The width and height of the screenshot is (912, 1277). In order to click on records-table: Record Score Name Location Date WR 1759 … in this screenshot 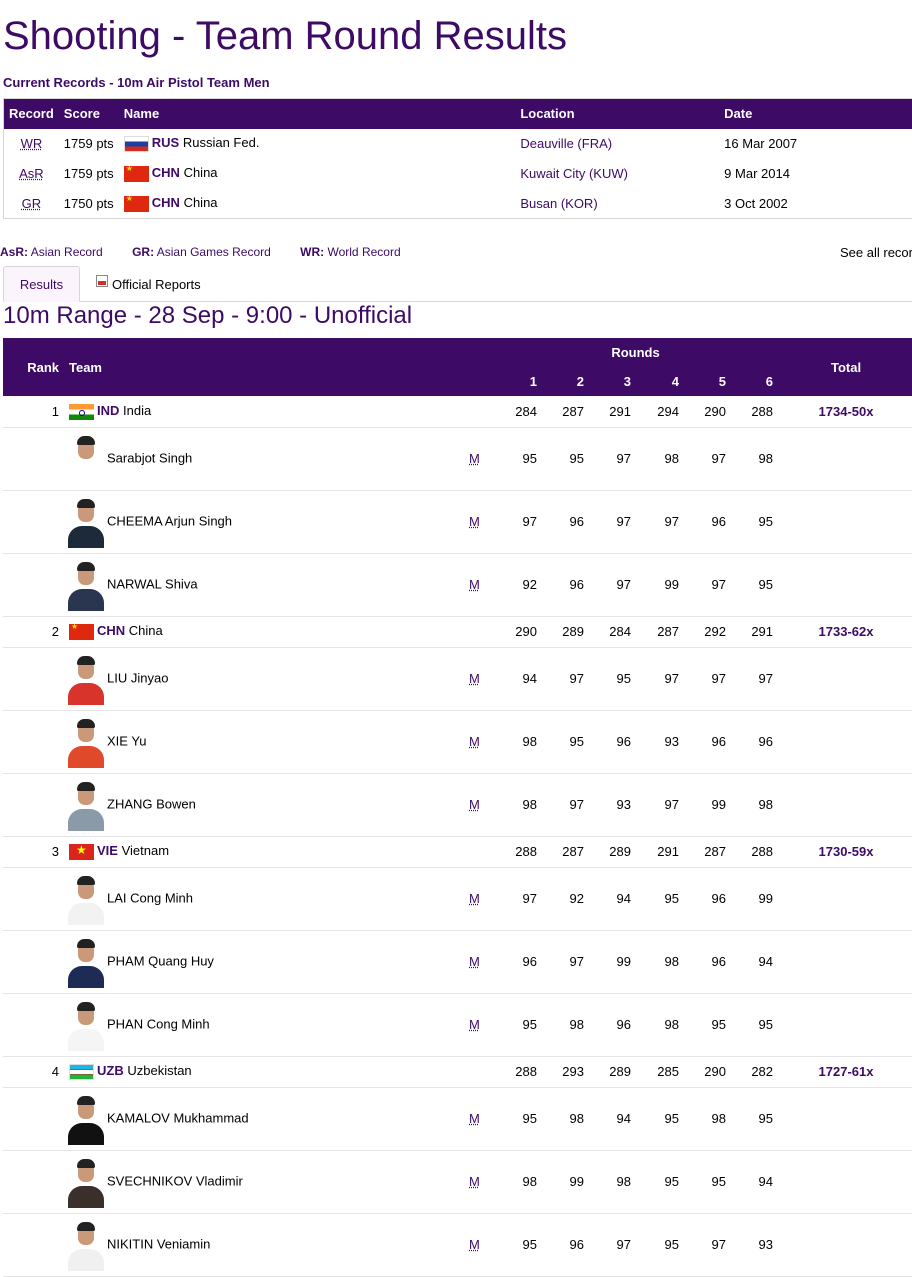, I will do `click(457, 158)`.